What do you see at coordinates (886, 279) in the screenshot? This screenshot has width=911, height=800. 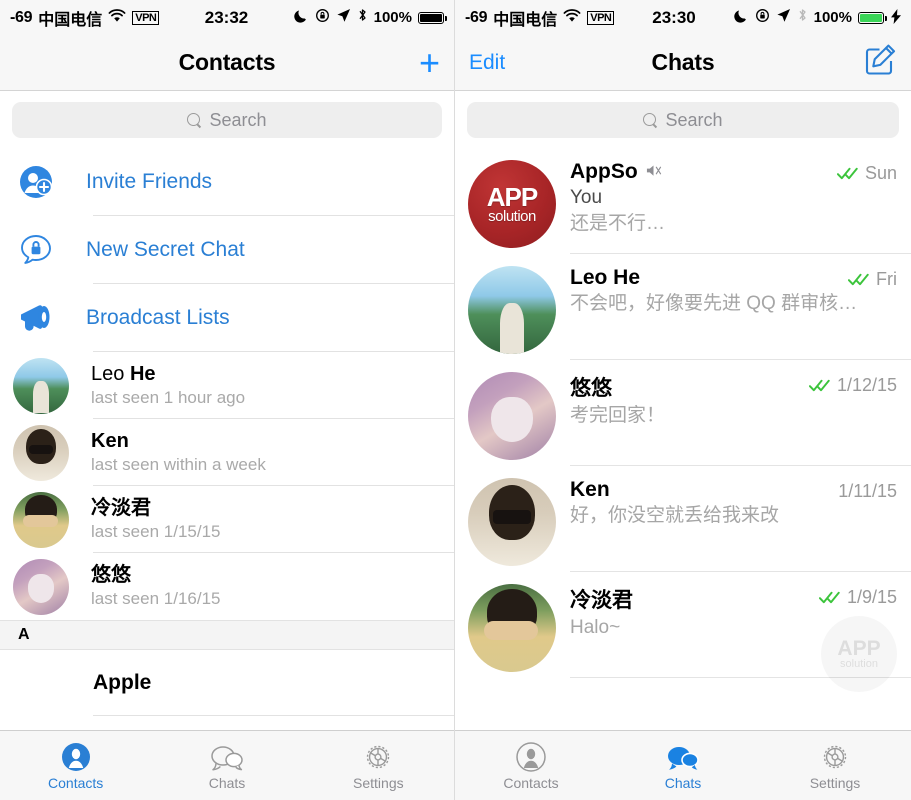 I see `chat-timestamp: Fri` at bounding box center [886, 279].